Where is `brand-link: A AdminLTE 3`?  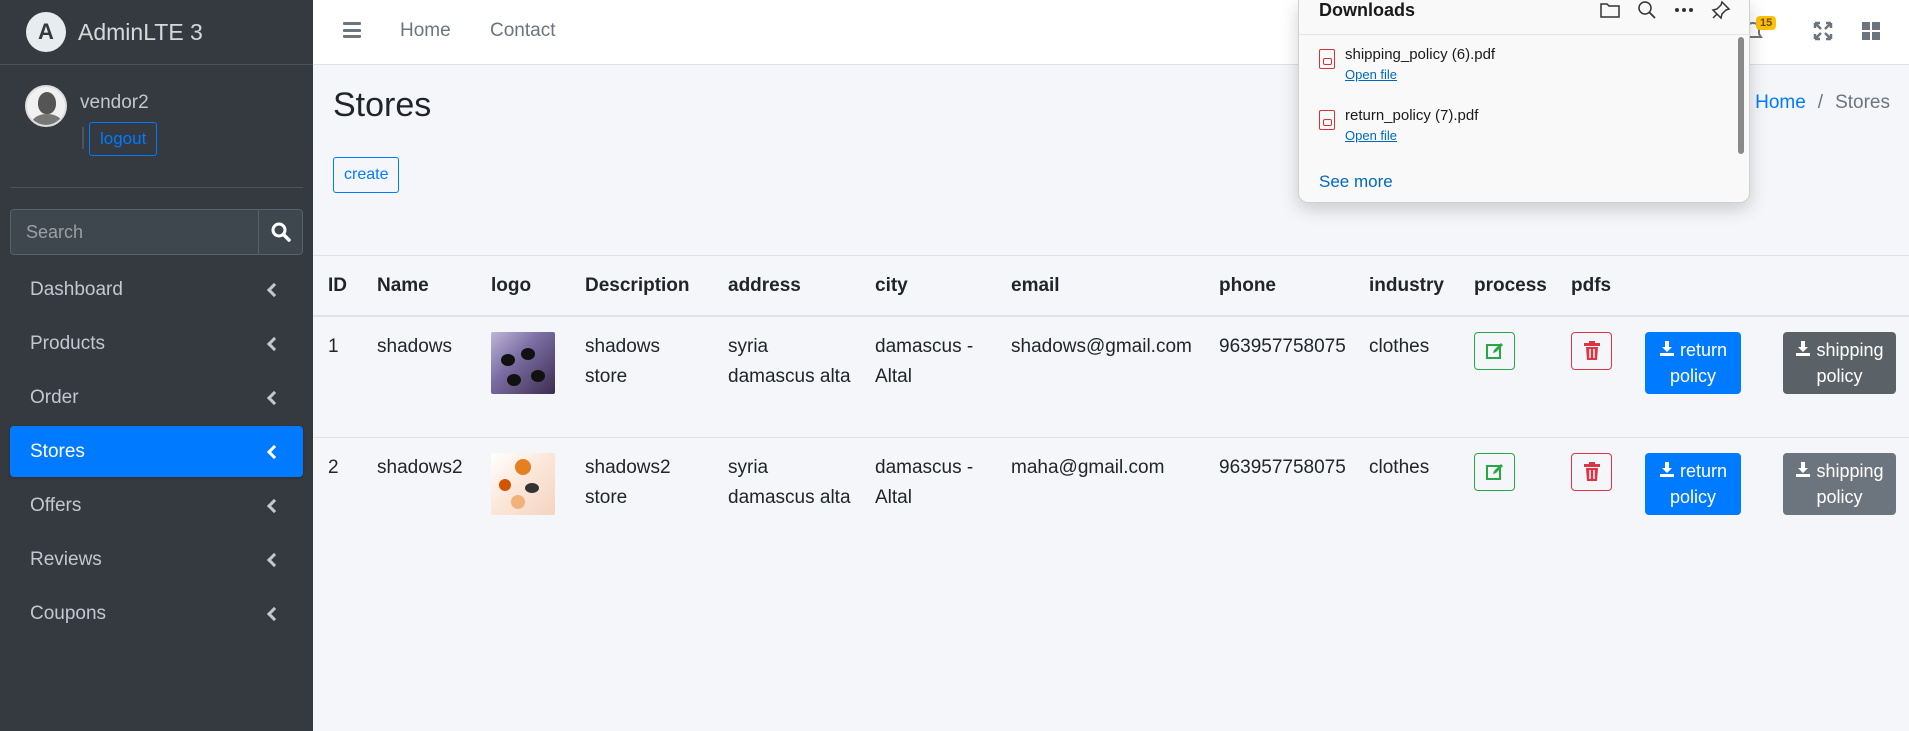 brand-link: A AdminLTE 3 is located at coordinates (156, 32).